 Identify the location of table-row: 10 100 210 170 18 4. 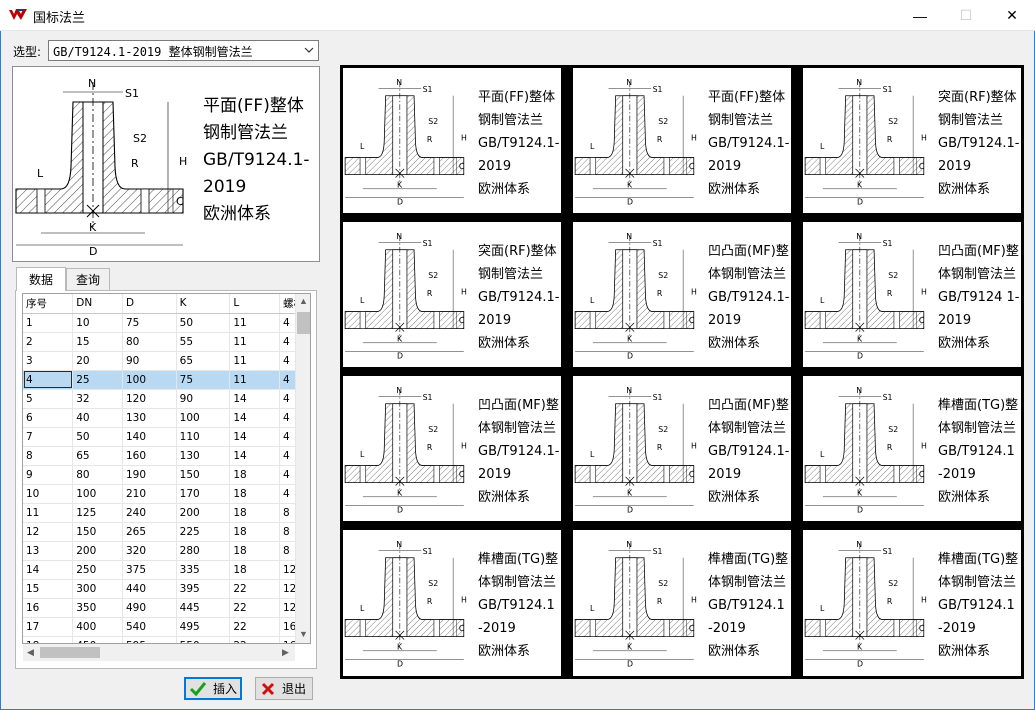
(166, 494).